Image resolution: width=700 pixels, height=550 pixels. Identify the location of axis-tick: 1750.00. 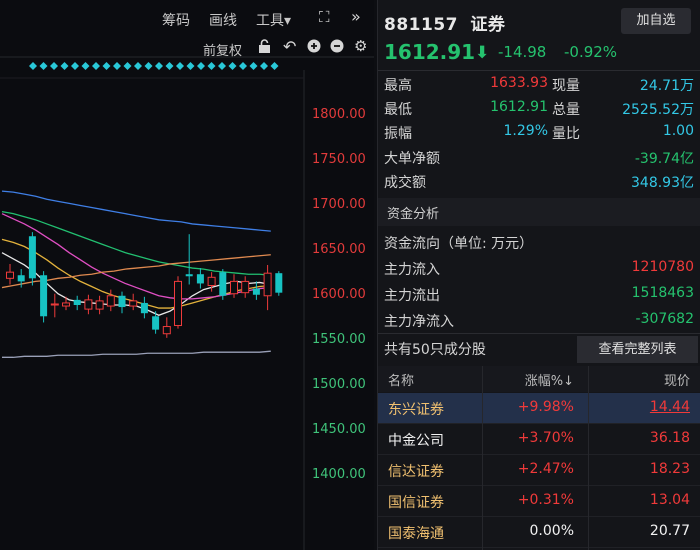
(339, 159).